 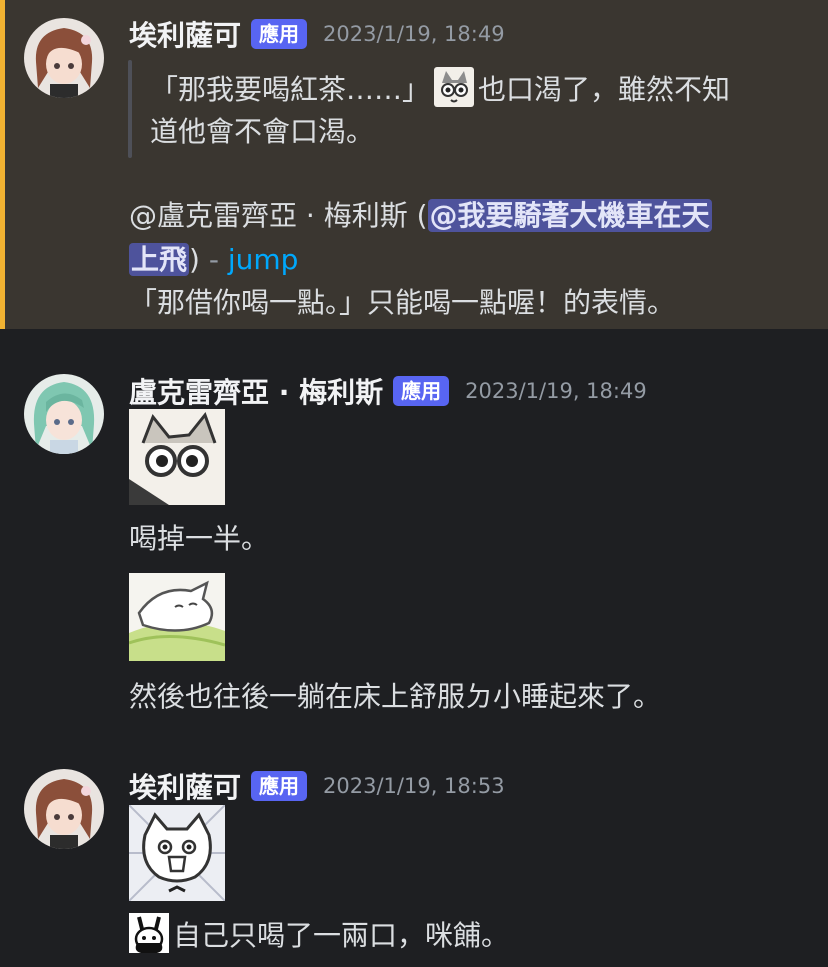 What do you see at coordinates (278, 215) in the screenshot?
I see `reply-prefix: @盧克雷齊亞 · 梅利斯 (` at bounding box center [278, 215].